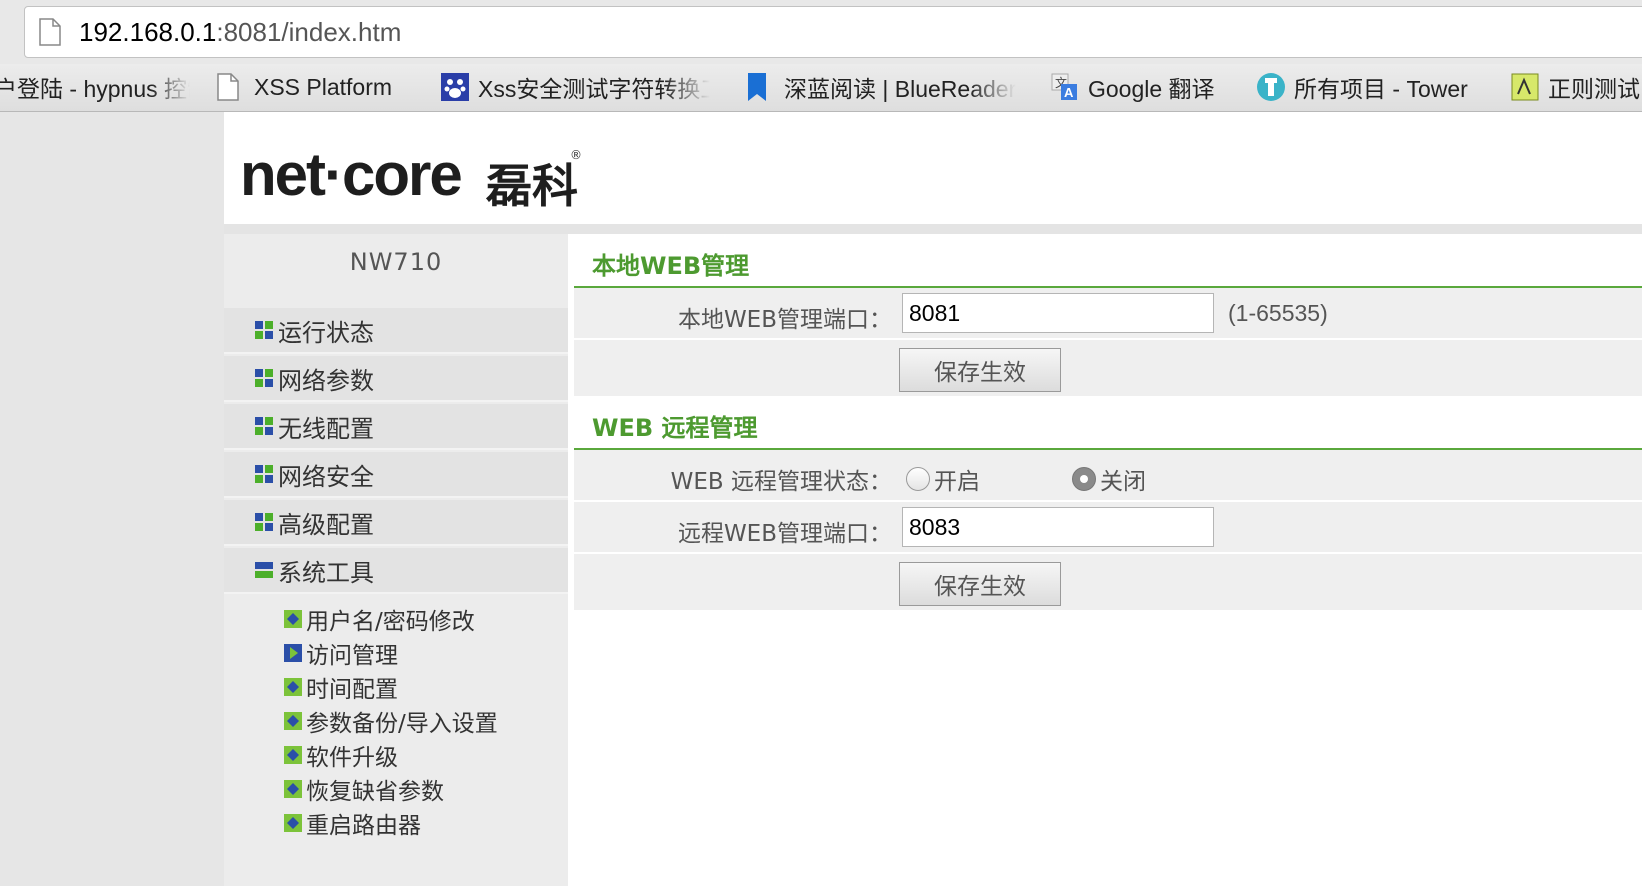 This screenshot has height=886, width=1642. What do you see at coordinates (352, 758) in the screenshot?
I see `submenu-label: 软件升级` at bounding box center [352, 758].